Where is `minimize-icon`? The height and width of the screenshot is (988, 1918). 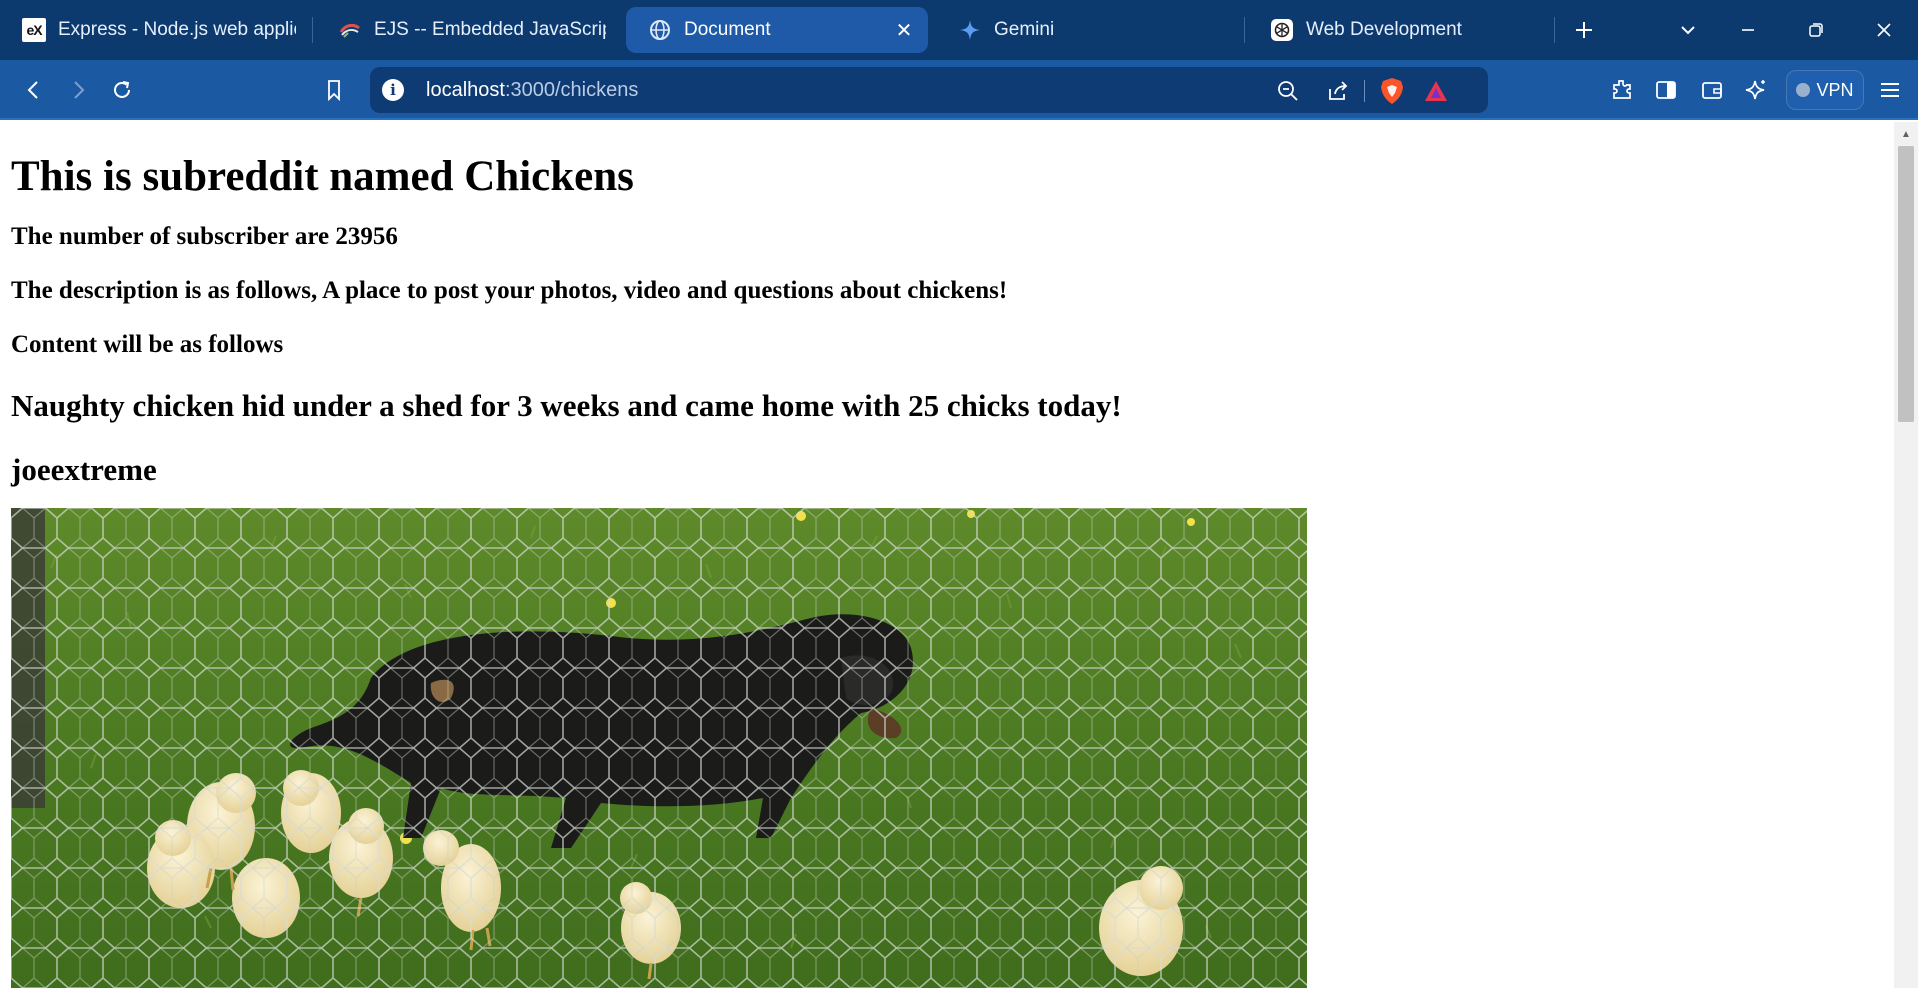 minimize-icon is located at coordinates (1748, 30).